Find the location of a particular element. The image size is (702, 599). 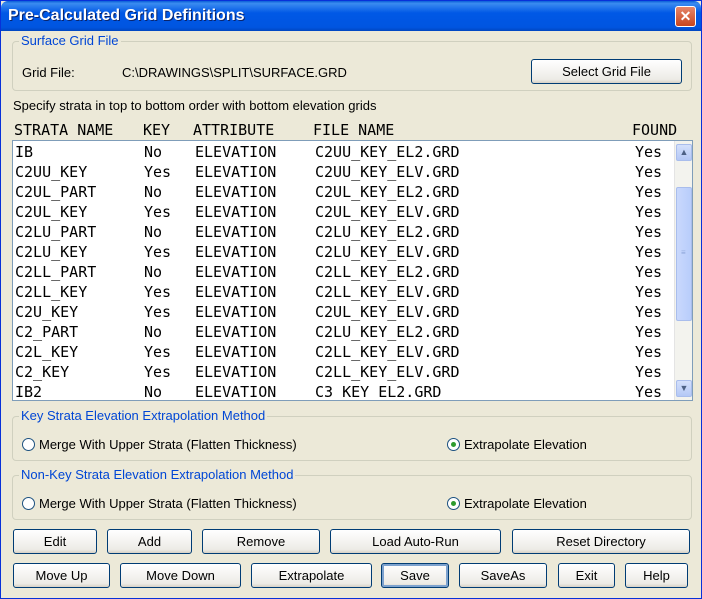

table-row: IB No ELEVATION C2UU_KEY_EL2.GRD Yes is located at coordinates (343, 152).